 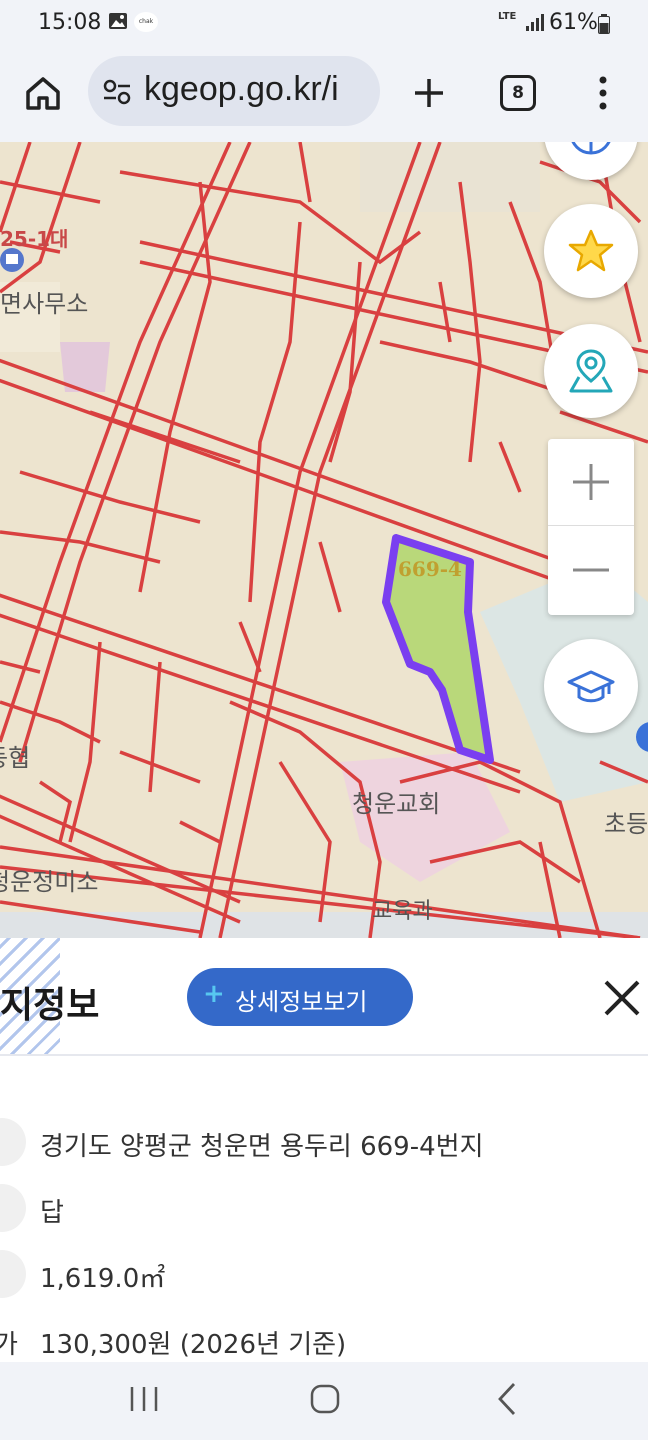 I want to click on site-settings-icon, so click(x=117, y=92).